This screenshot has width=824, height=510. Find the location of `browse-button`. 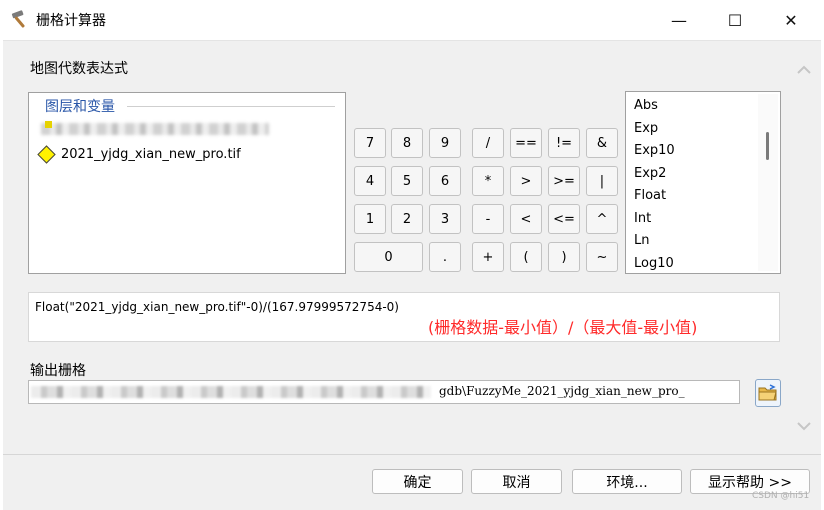

browse-button is located at coordinates (768, 393).